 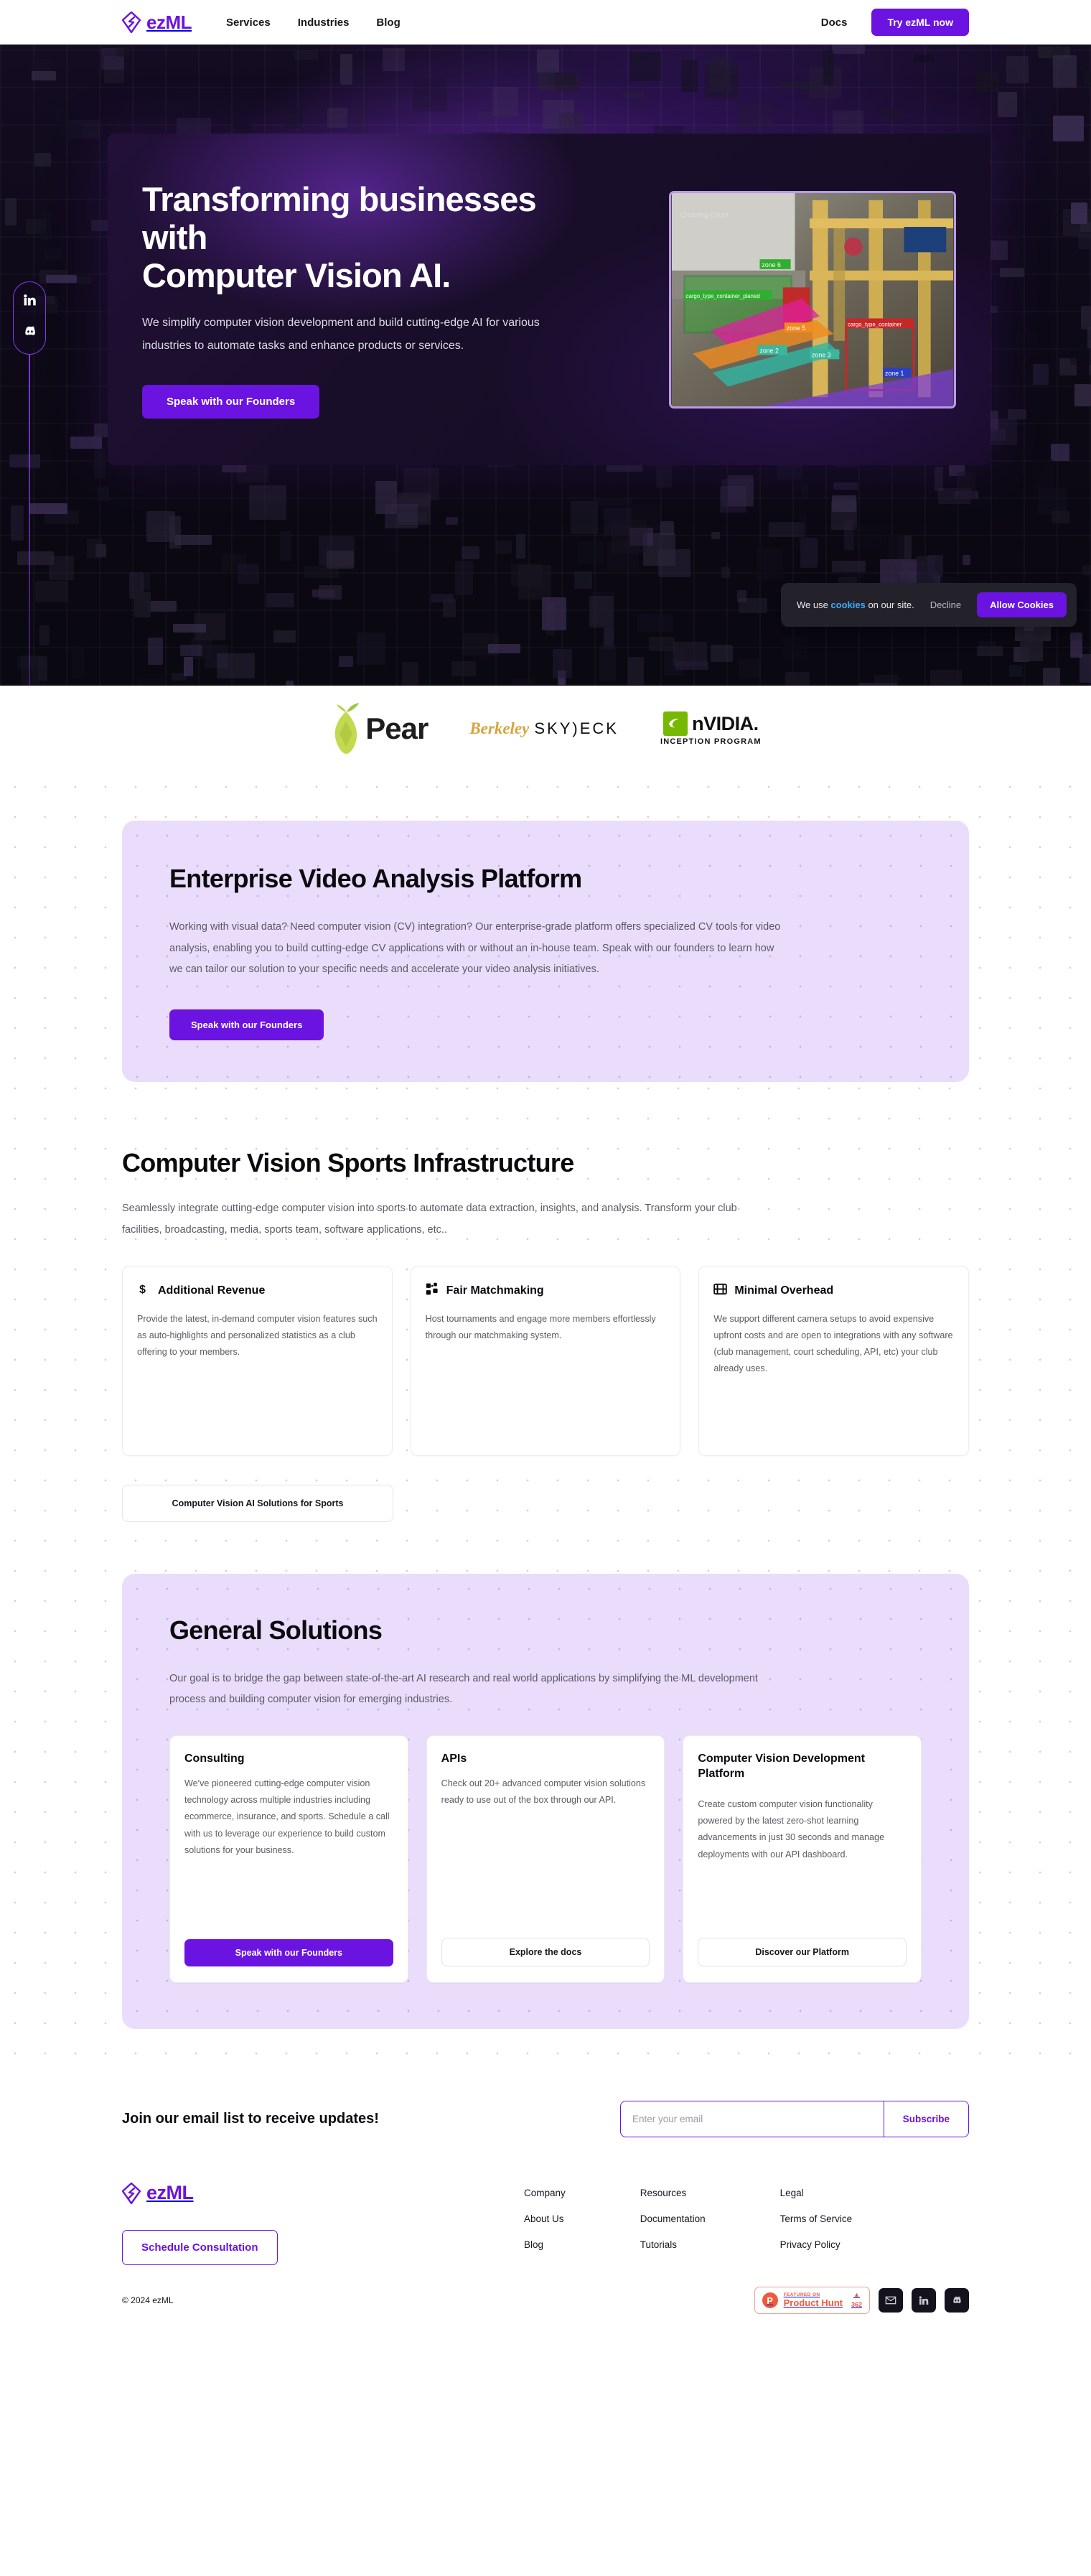 What do you see at coordinates (545, 2226) in the screenshot?
I see `footer-column-company: Company About Us Blog` at bounding box center [545, 2226].